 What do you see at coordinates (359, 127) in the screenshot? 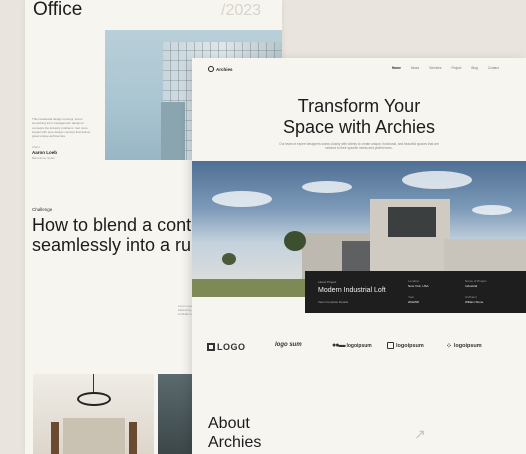
I see `hero-title-line2: Space with Archies` at bounding box center [359, 127].